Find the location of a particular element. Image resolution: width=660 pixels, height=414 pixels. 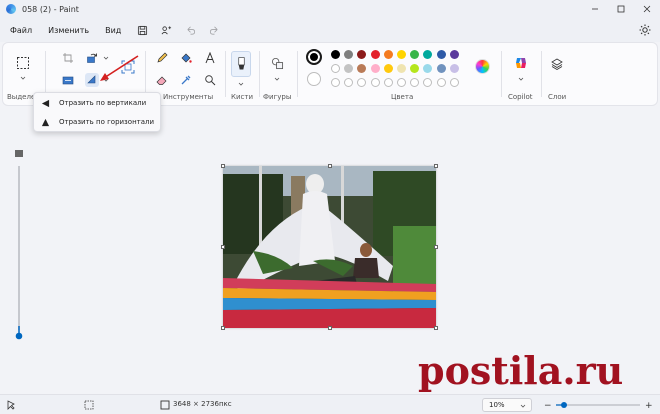

photo-statue-icon is located at coordinates (329, 247).